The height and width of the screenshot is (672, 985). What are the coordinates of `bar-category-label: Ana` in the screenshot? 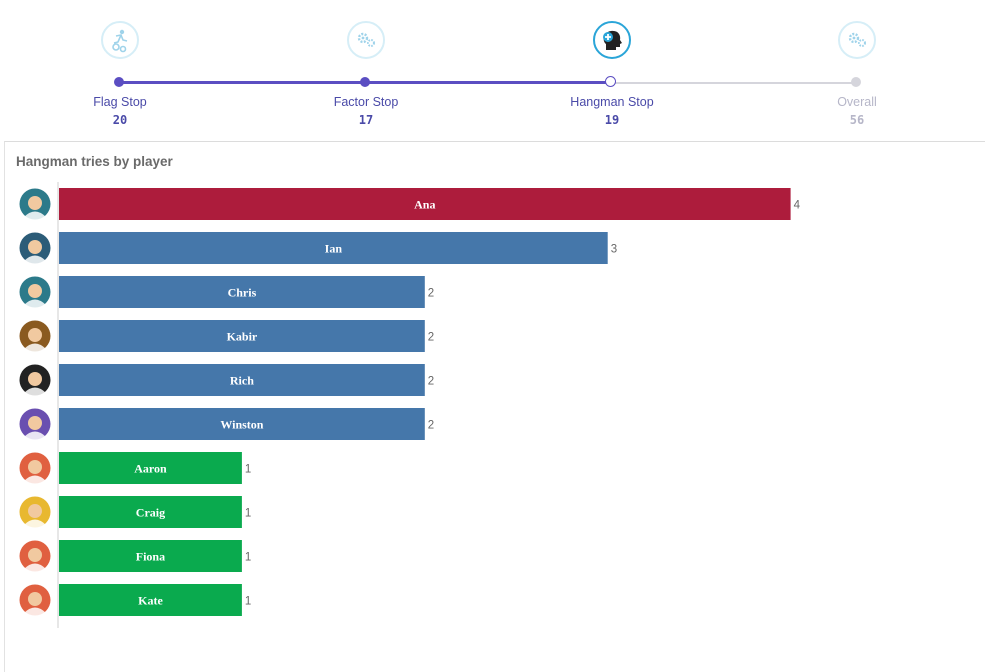 It's located at (424, 205).